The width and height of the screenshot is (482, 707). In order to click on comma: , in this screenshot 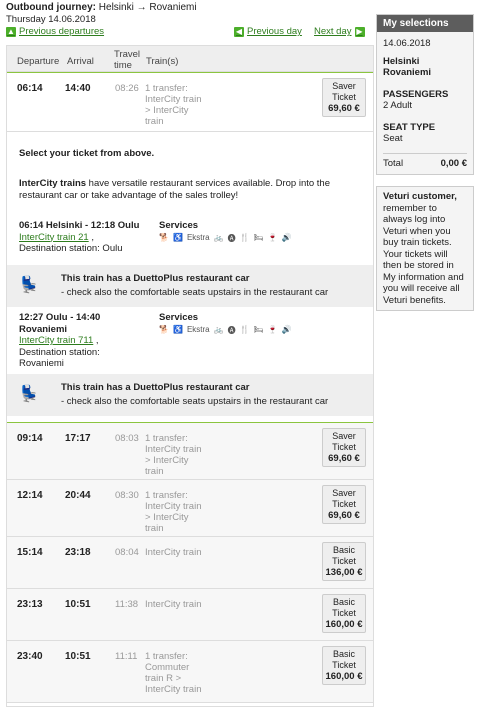, I will do `click(96, 340)`.